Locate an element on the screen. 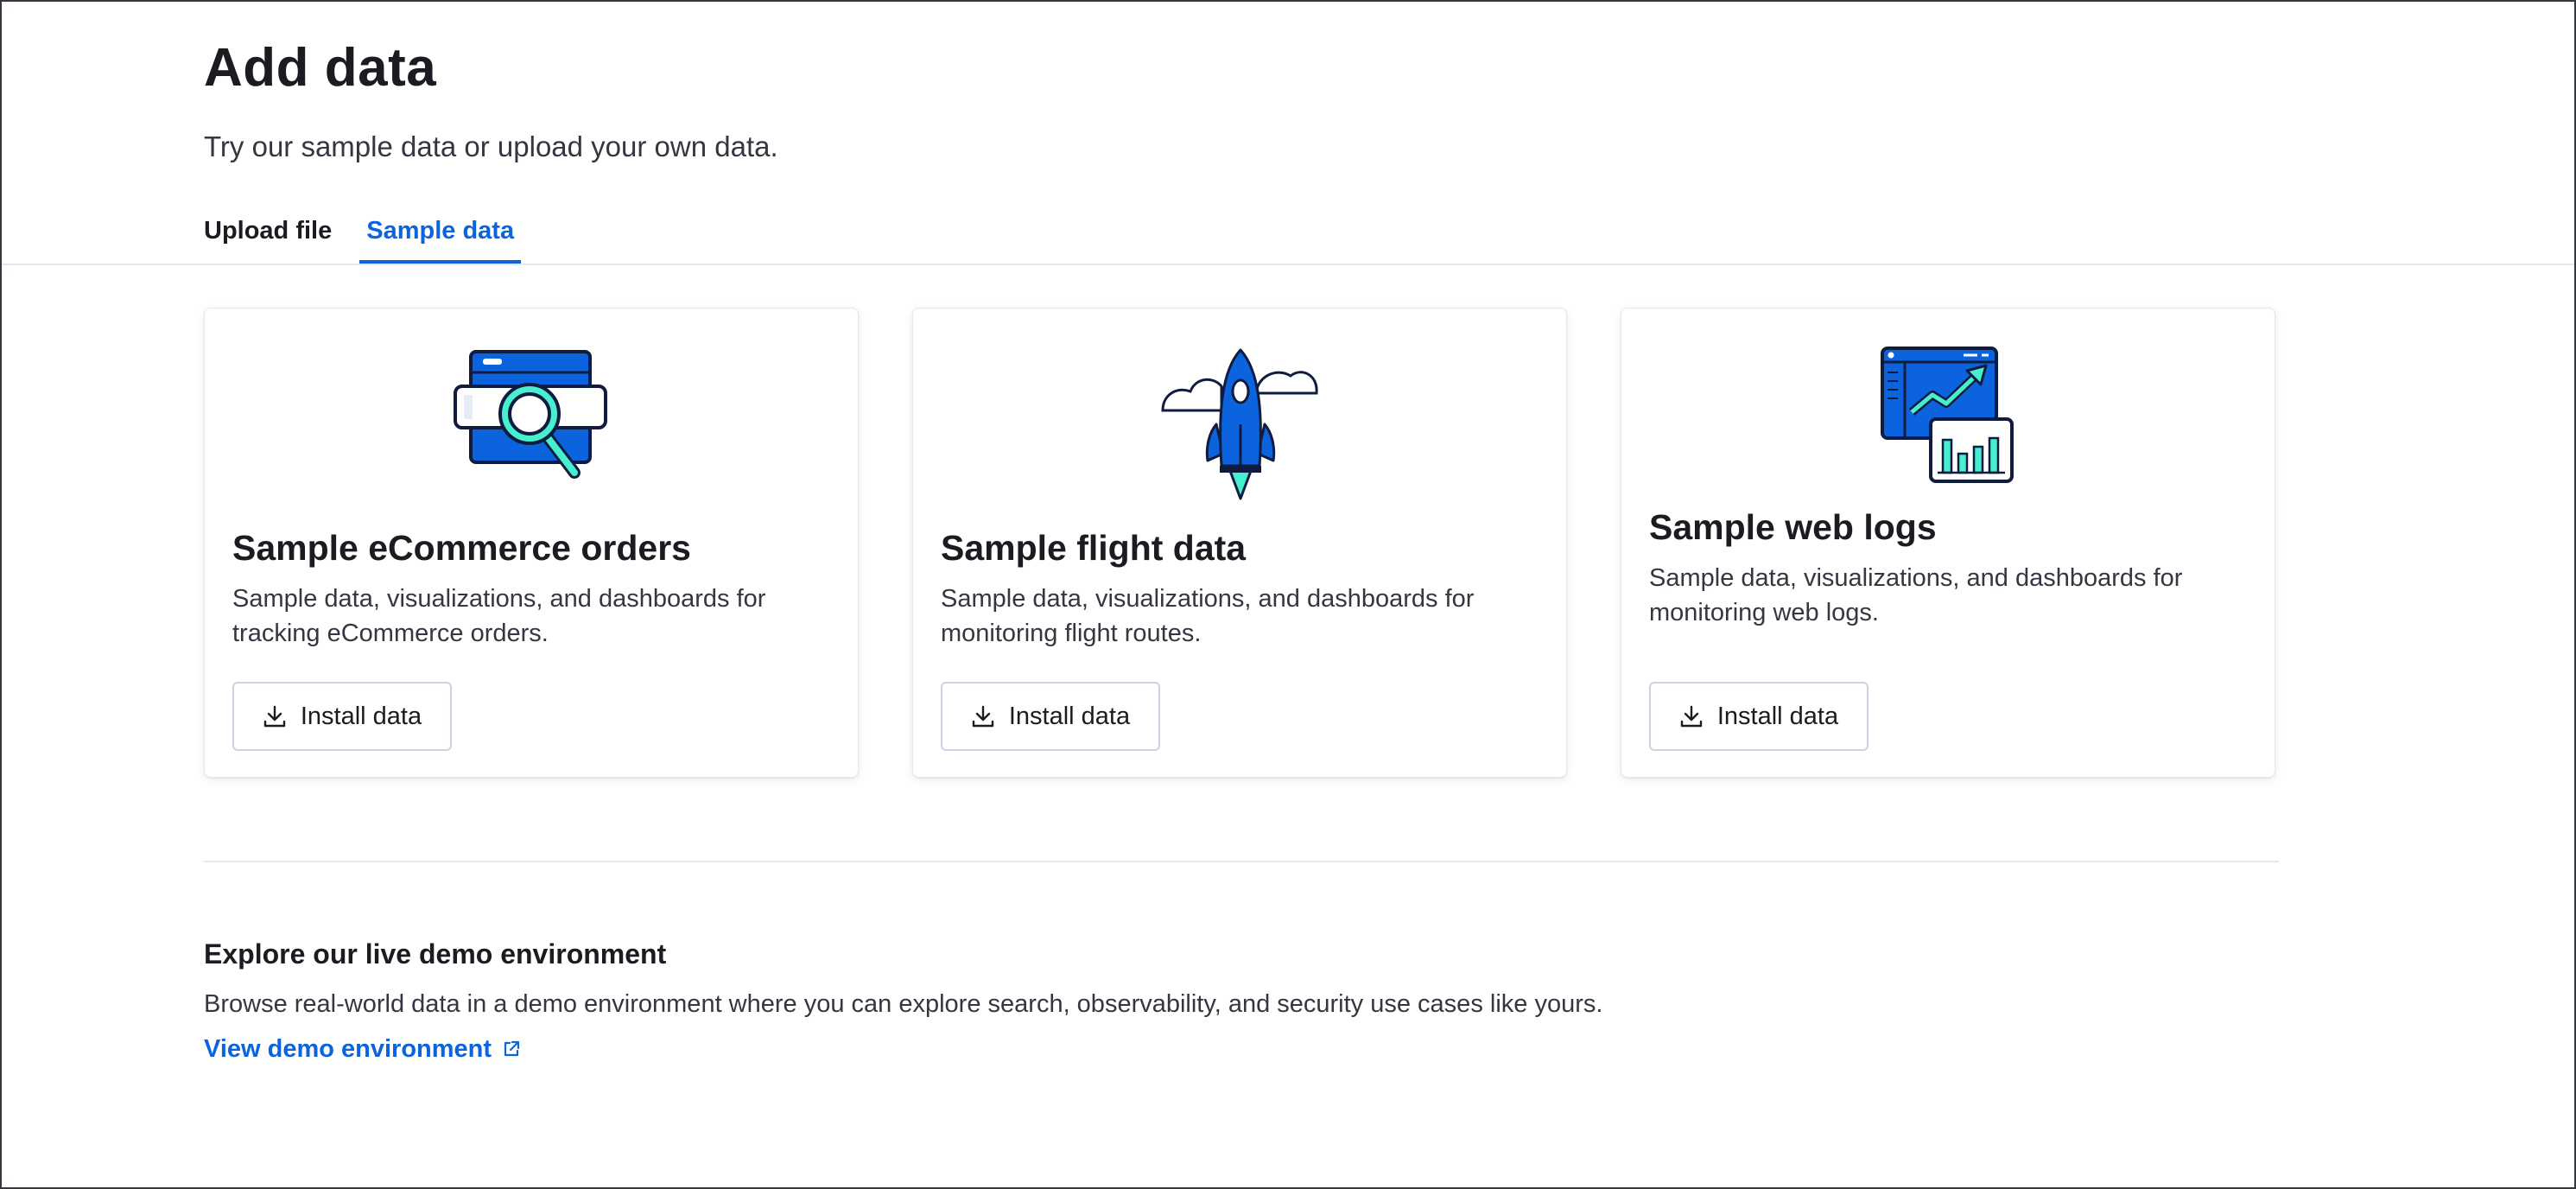 The height and width of the screenshot is (1189, 2576). card-title: Sample flight data is located at coordinates (1094, 548).